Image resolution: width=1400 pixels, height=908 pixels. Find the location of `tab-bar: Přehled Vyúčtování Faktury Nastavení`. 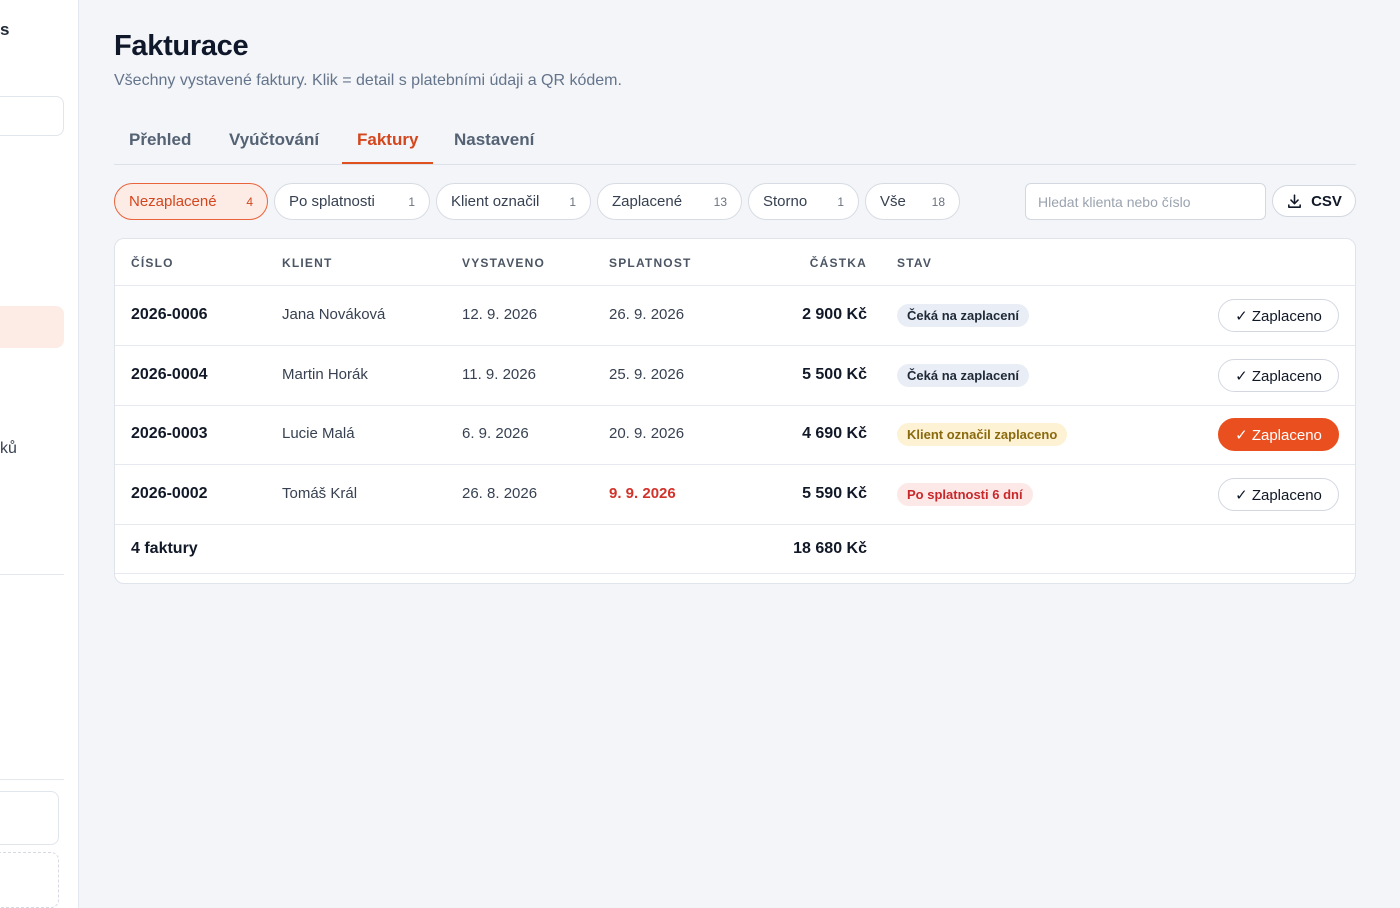

tab-bar: Přehled Vyúčtování Faktury Nastavení is located at coordinates (735, 141).